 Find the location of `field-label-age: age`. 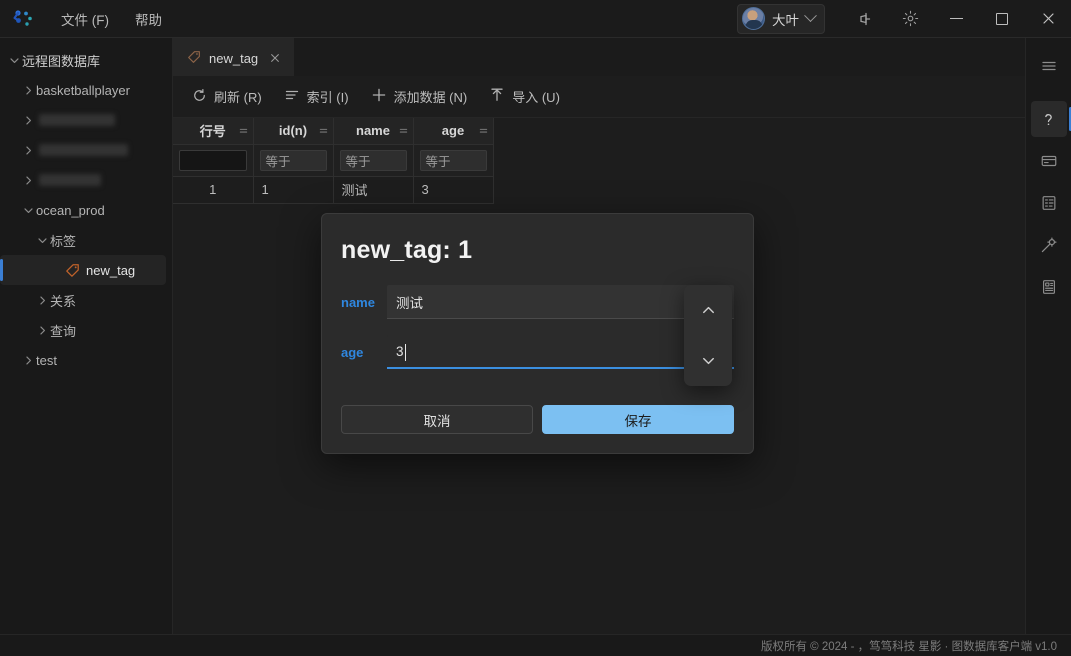

field-label-age: age is located at coordinates (352, 352).